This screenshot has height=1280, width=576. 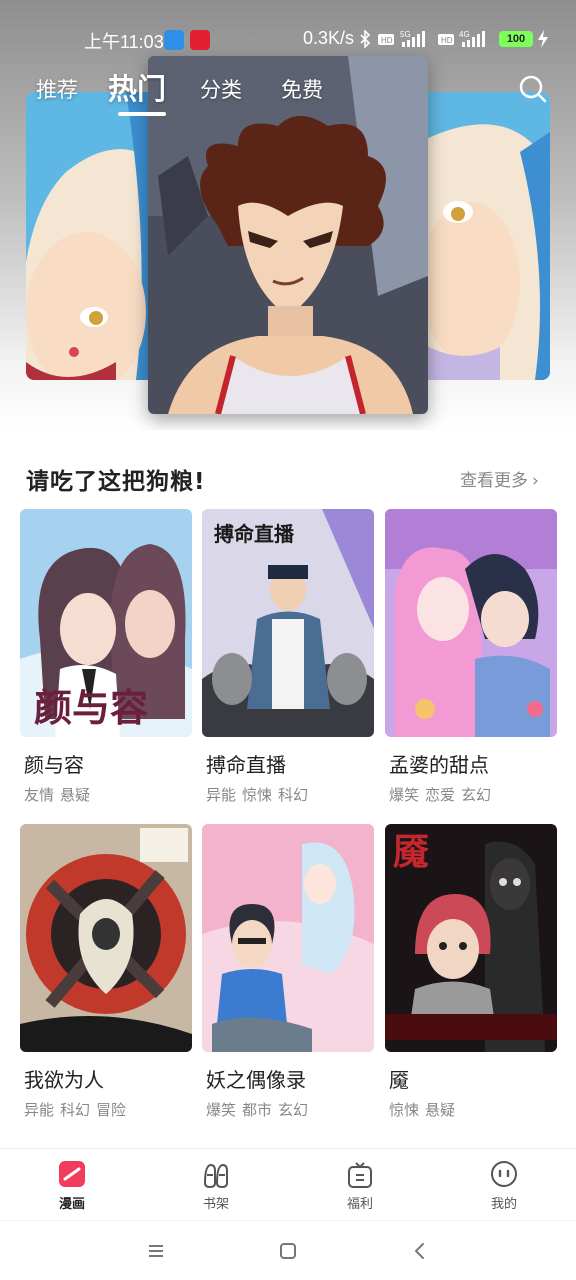 I want to click on comic-card: 我欲为人 异能 科幻 冒险, so click(x=106, y=972).